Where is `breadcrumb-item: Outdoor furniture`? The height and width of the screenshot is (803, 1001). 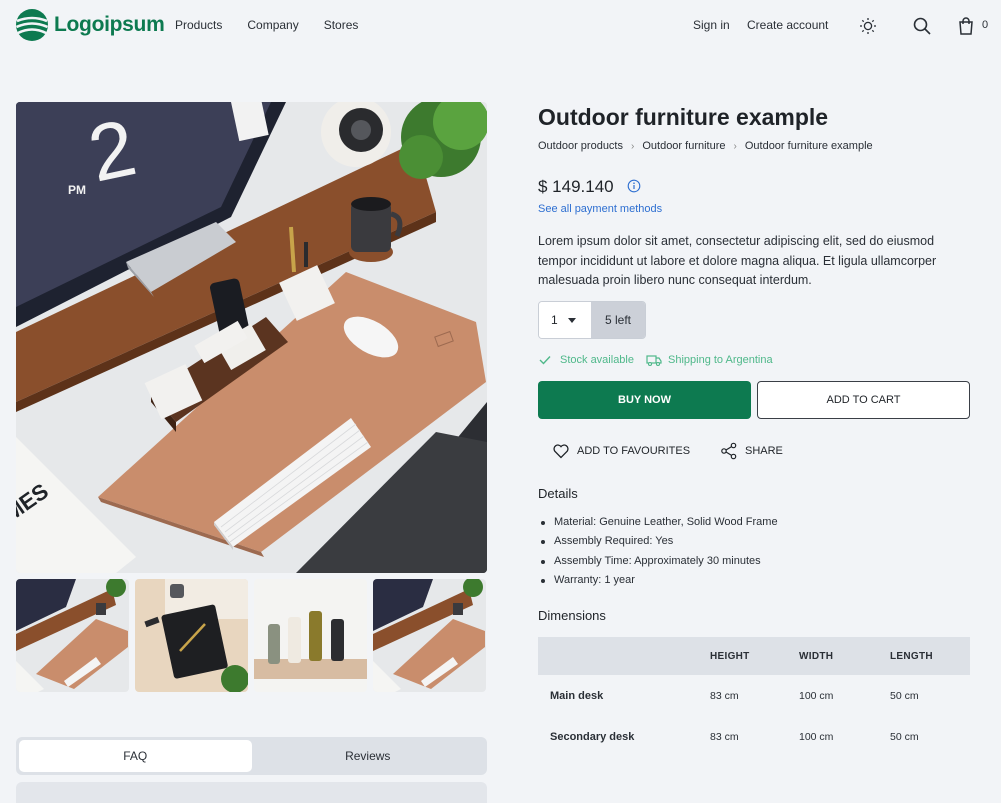 breadcrumb-item: Outdoor furniture is located at coordinates (683, 146).